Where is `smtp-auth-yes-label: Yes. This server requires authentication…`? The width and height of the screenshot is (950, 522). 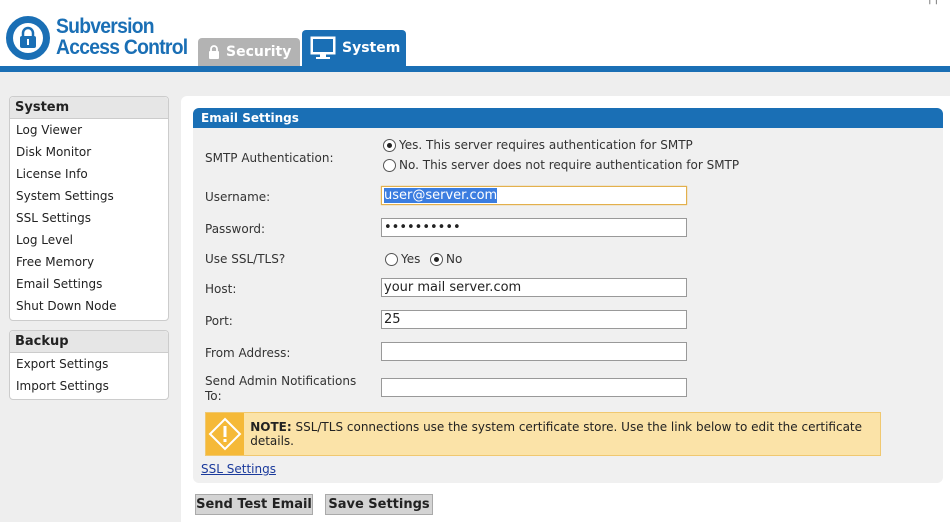 smtp-auth-yes-label: Yes. This server requires authentication… is located at coordinates (546, 145).